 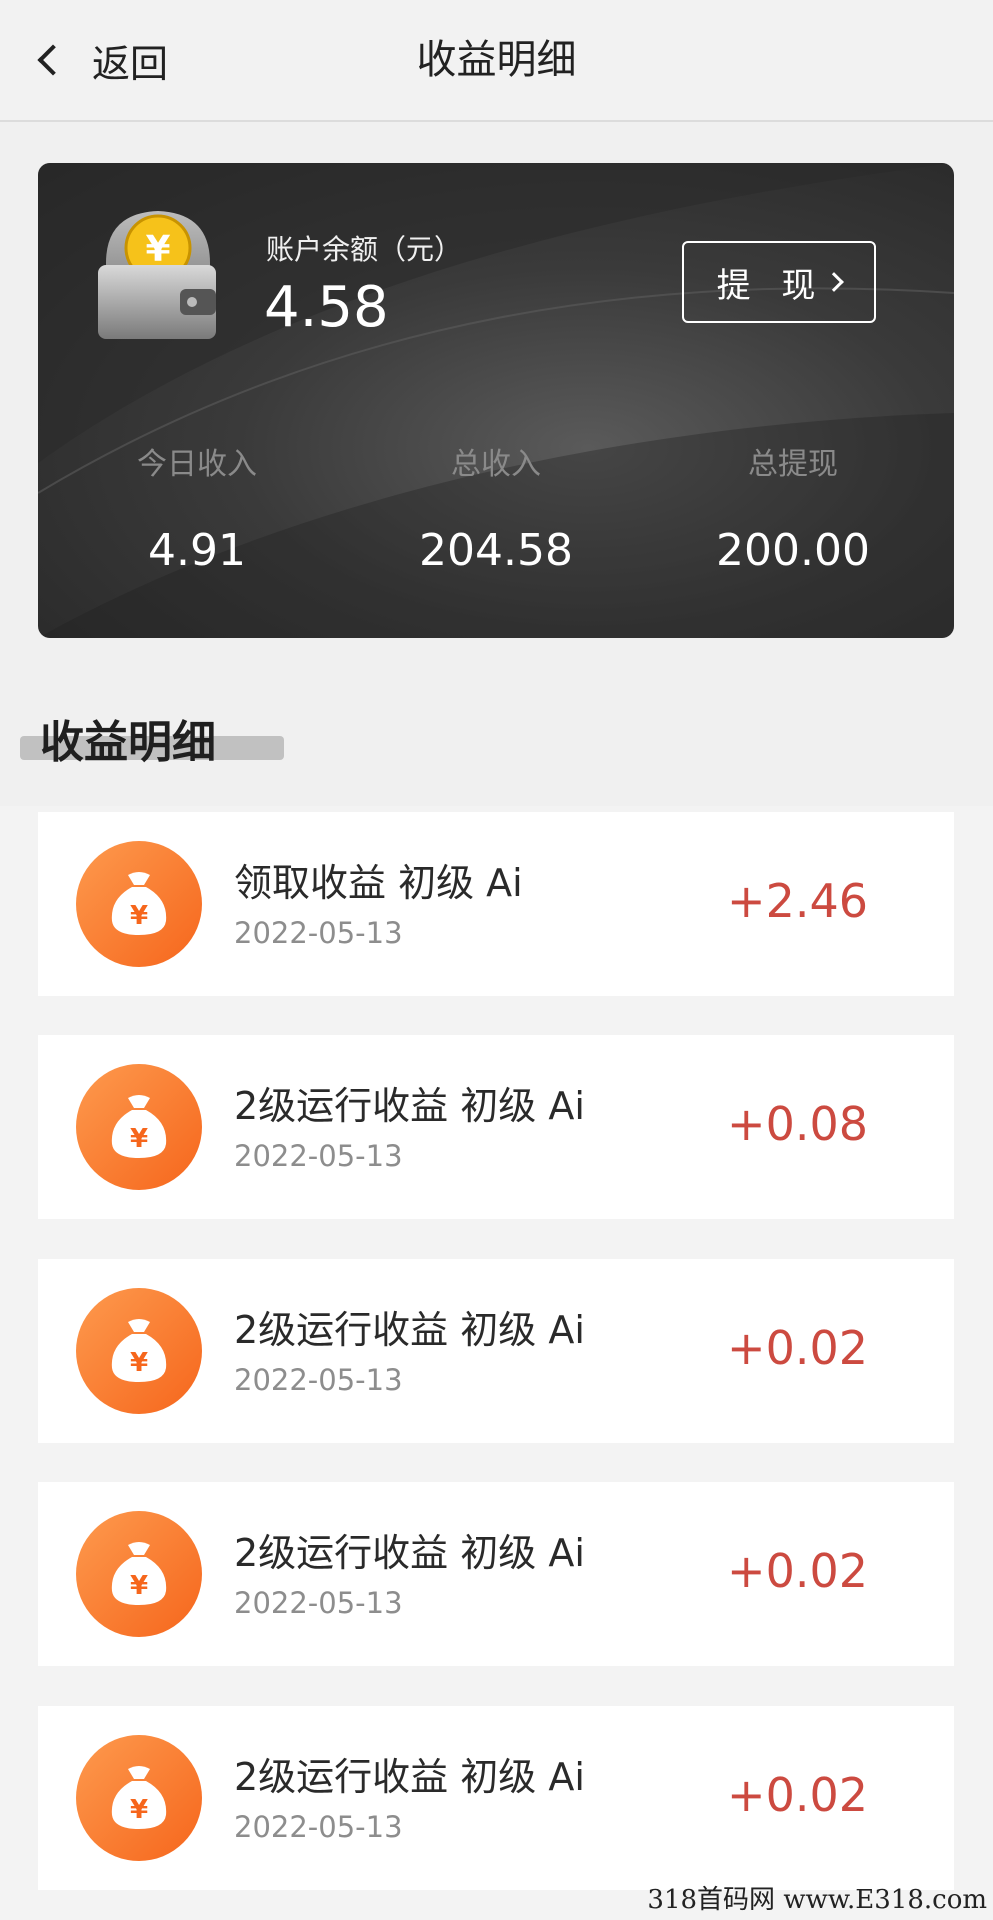 I want to click on wallet-icon: ¥, so click(x=157, y=275).